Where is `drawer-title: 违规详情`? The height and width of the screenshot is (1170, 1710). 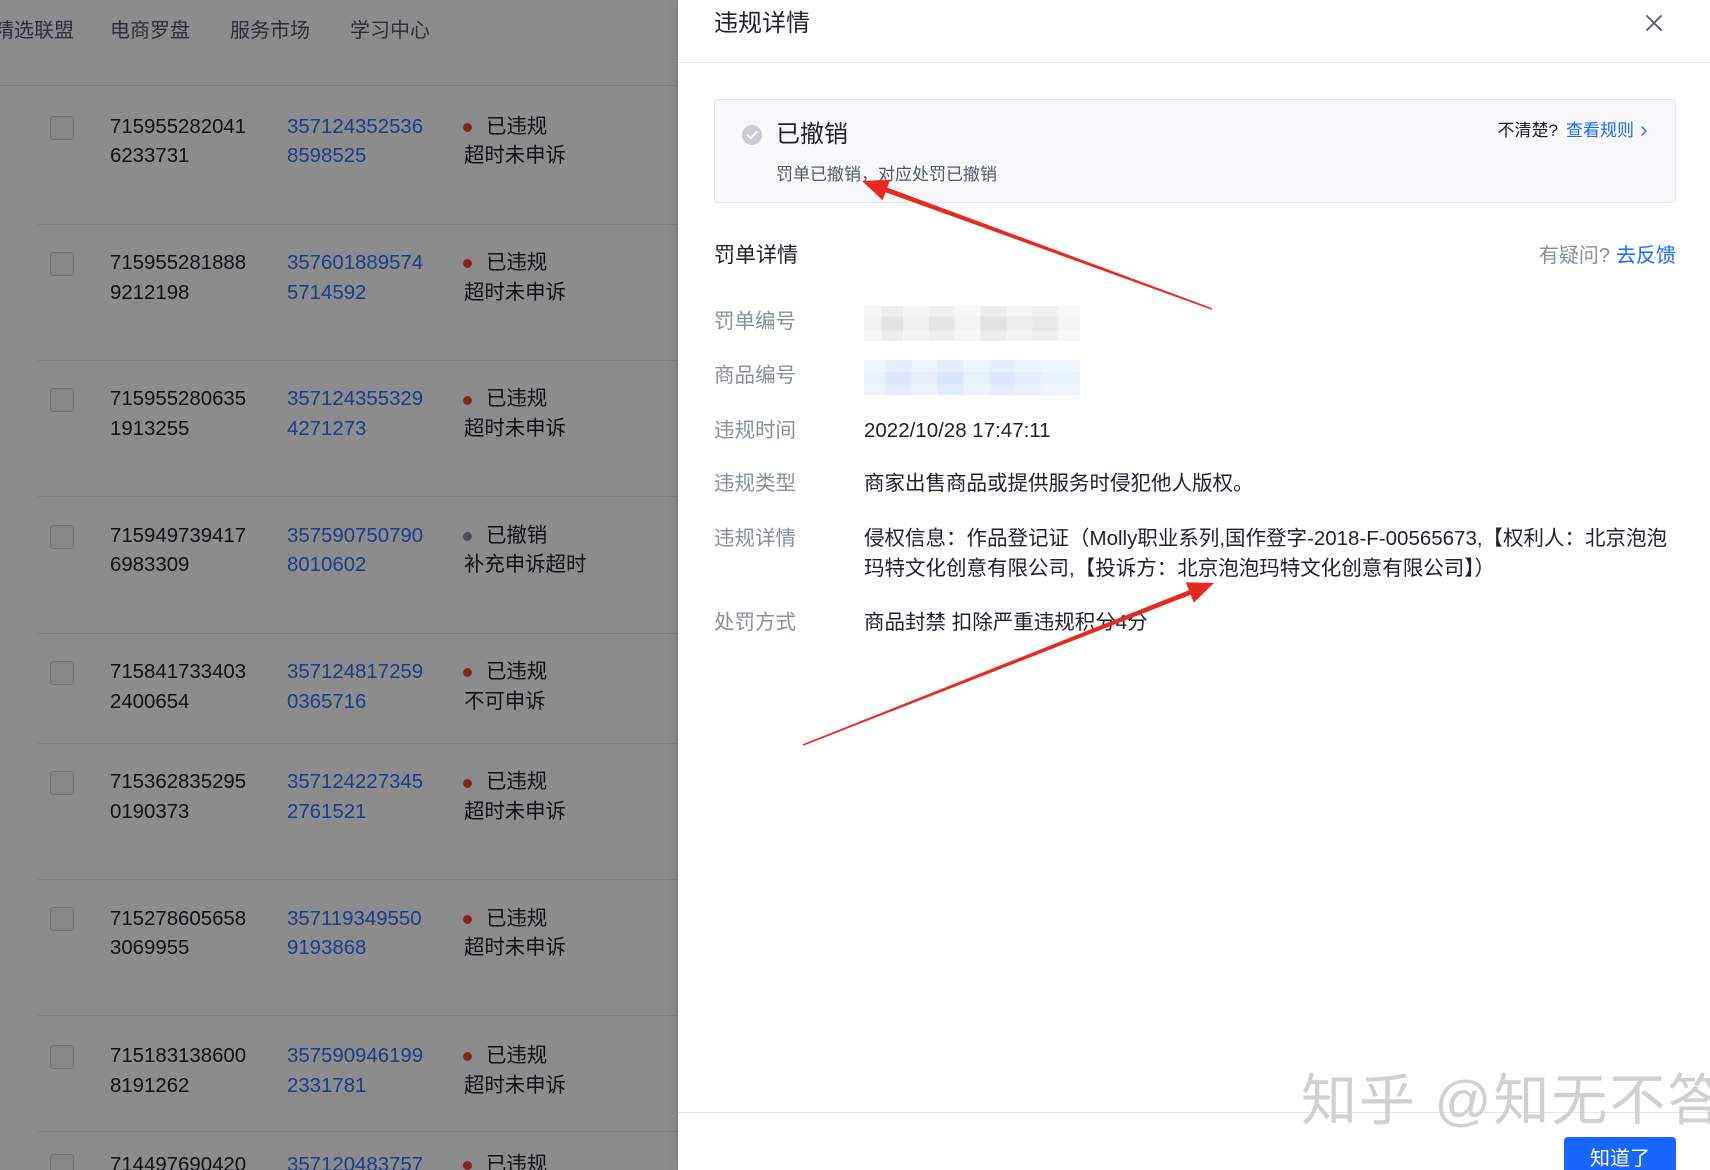
drawer-title: 违规详情 is located at coordinates (762, 23).